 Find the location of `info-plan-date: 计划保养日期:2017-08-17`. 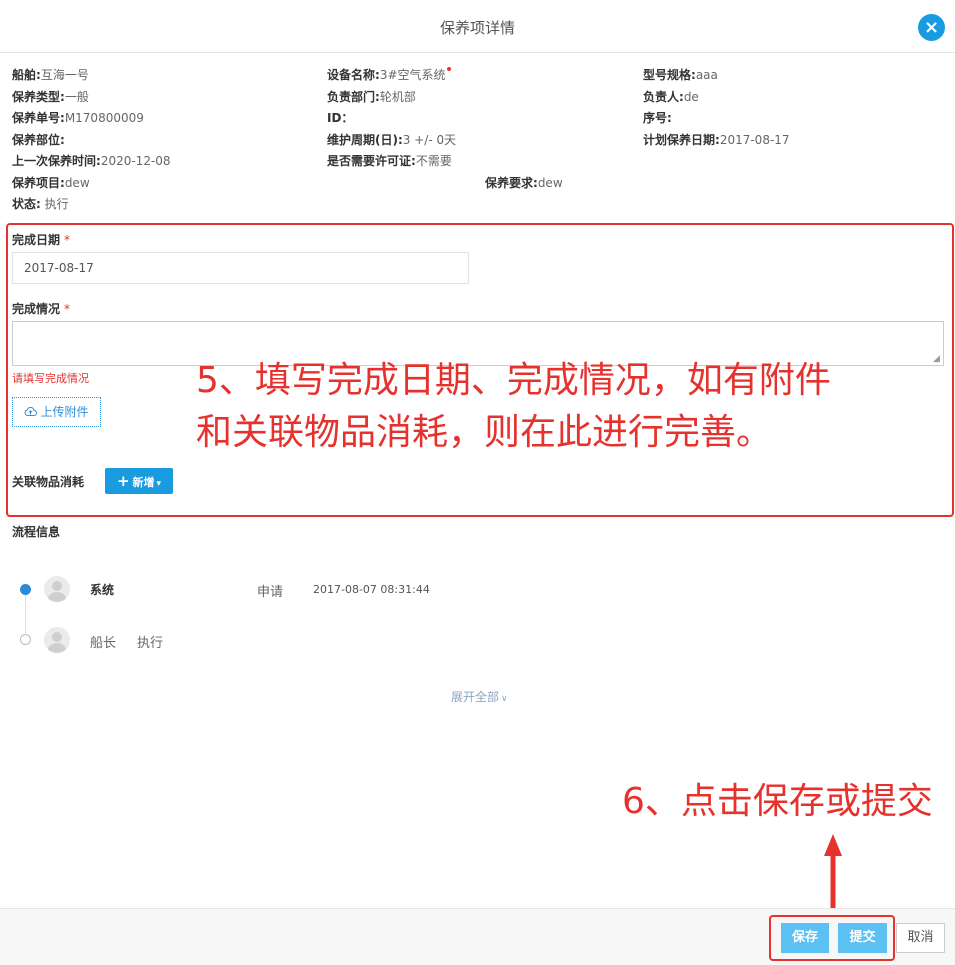

info-plan-date: 计划保养日期:2017-08-17 is located at coordinates (716, 140).